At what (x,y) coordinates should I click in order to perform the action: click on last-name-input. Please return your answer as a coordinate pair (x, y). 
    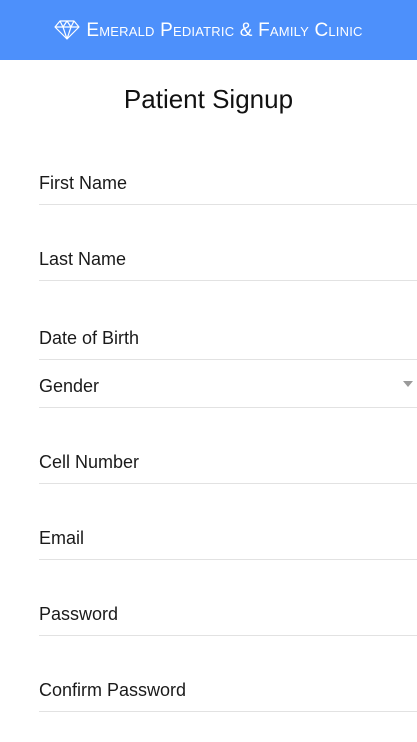
    Looking at the image, I should click on (228, 256).